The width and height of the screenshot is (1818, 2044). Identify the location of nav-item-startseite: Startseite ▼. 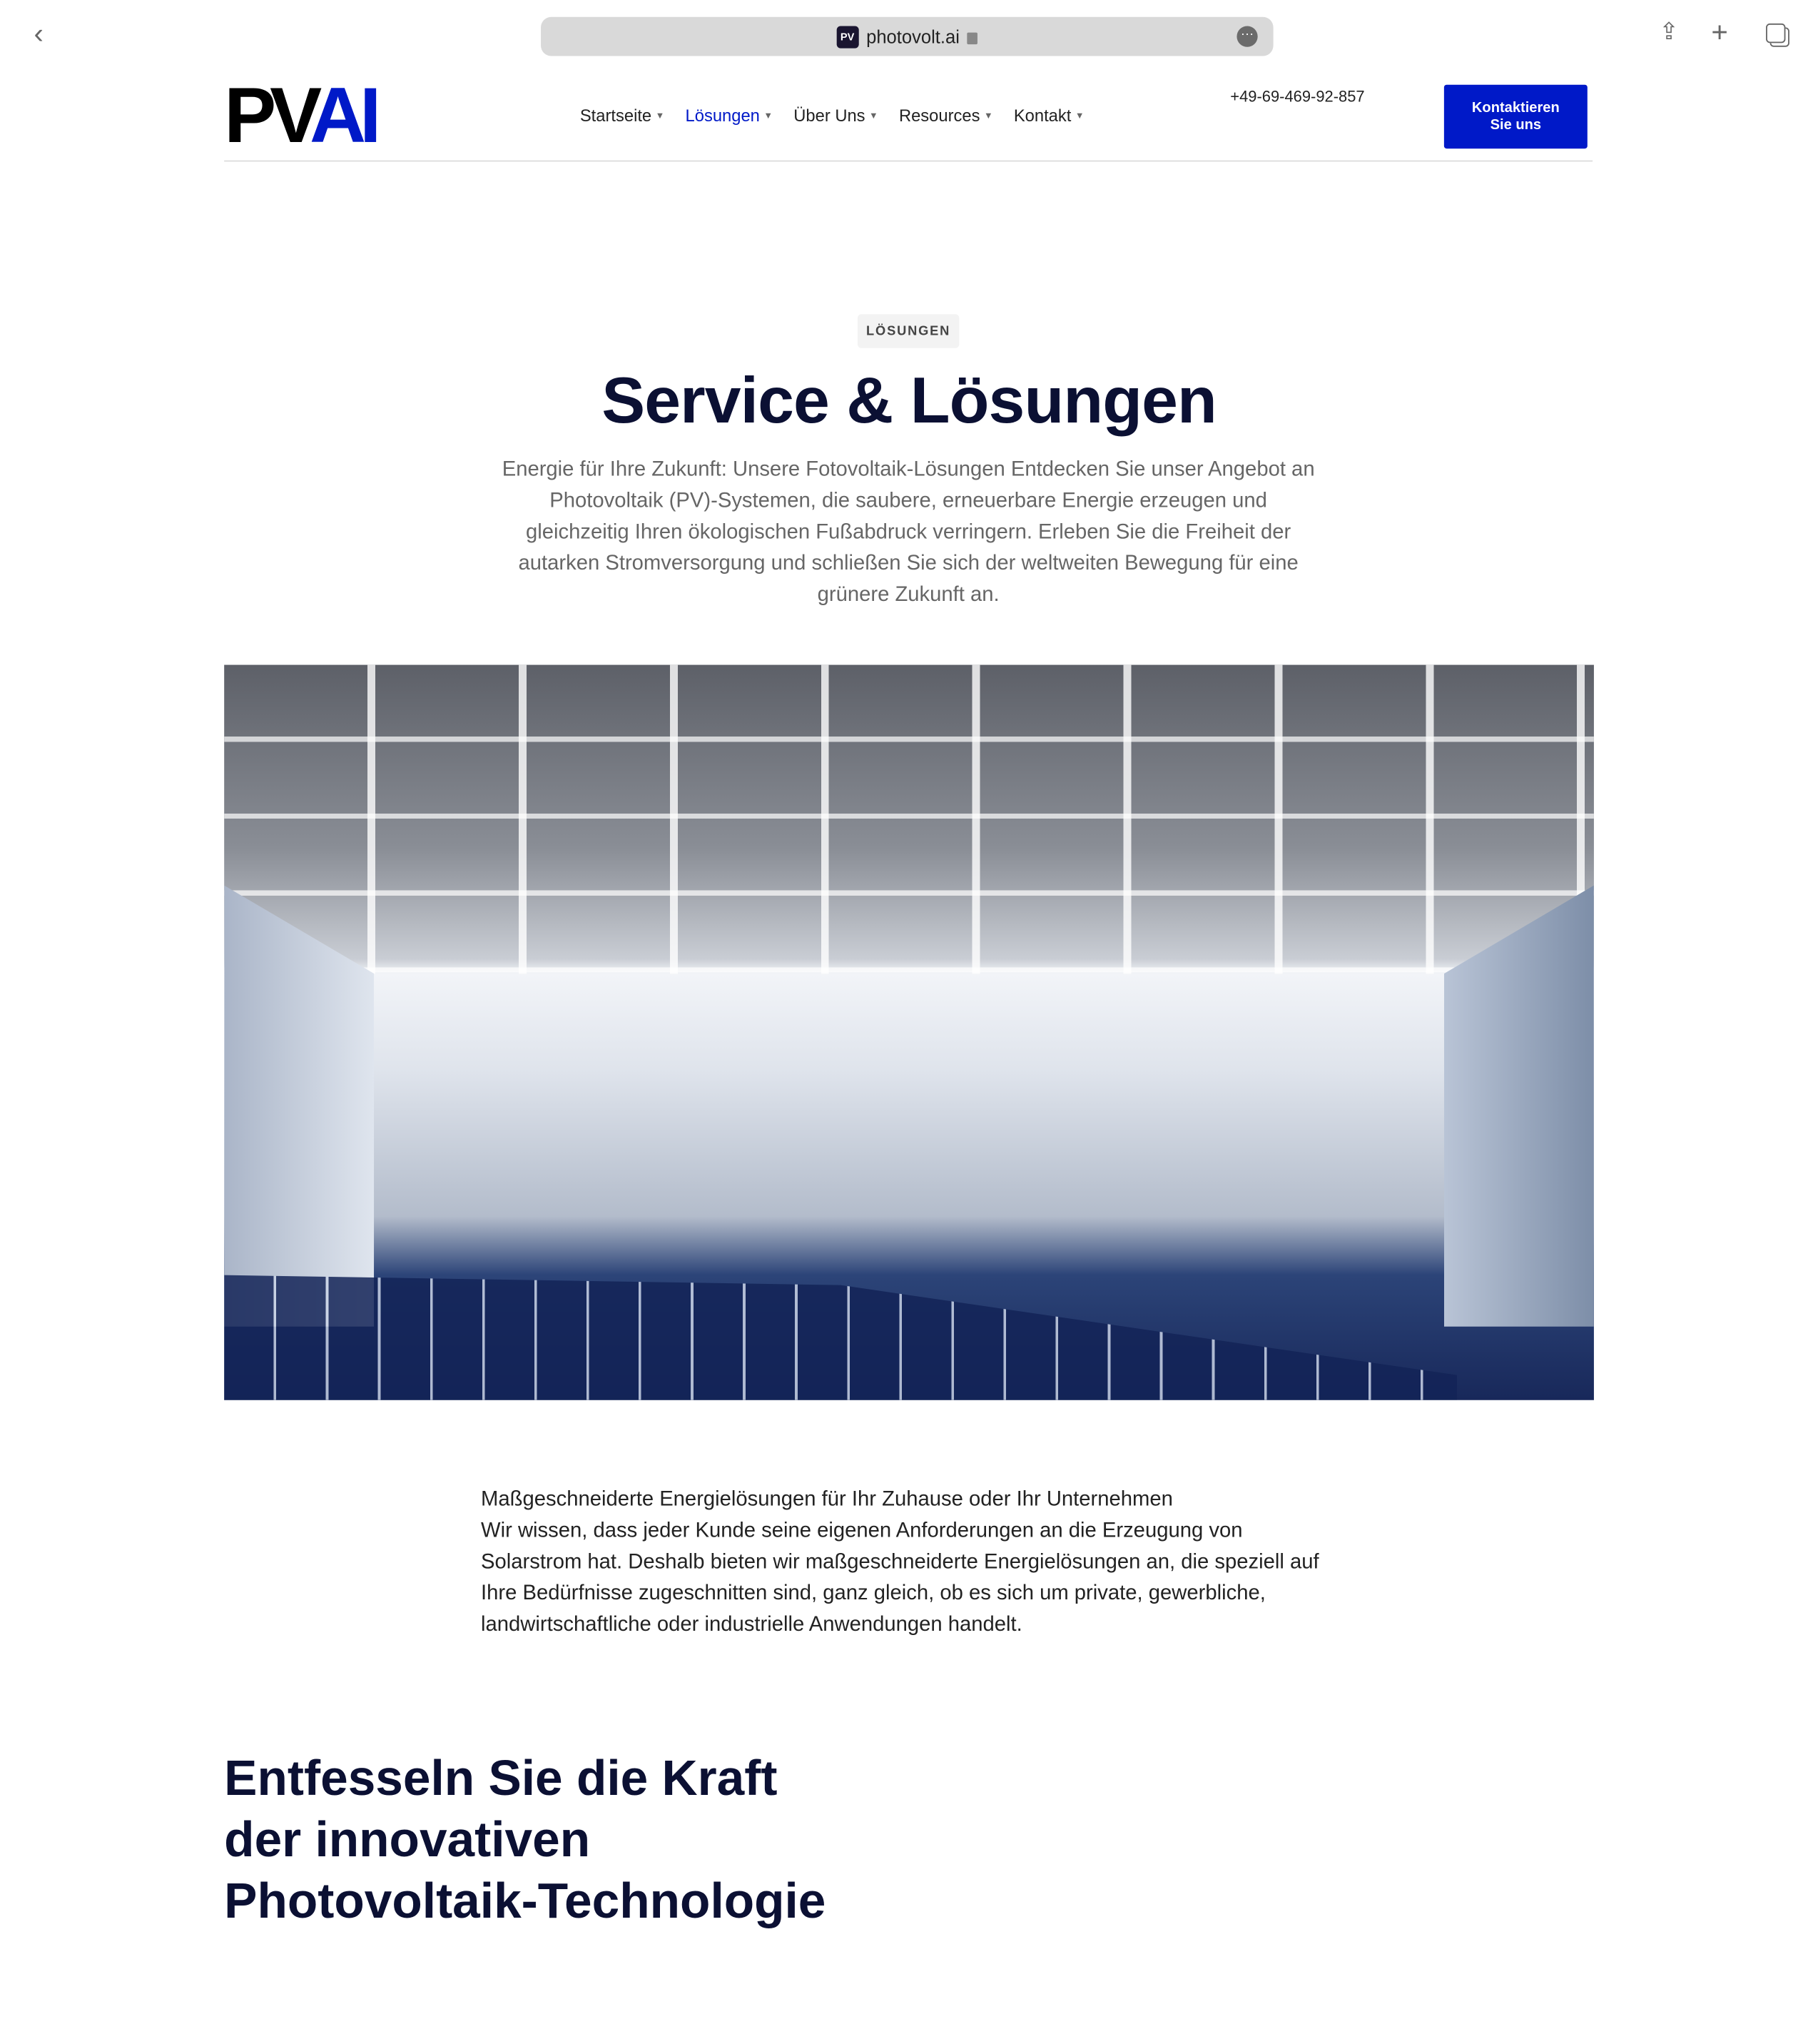
(622, 115).